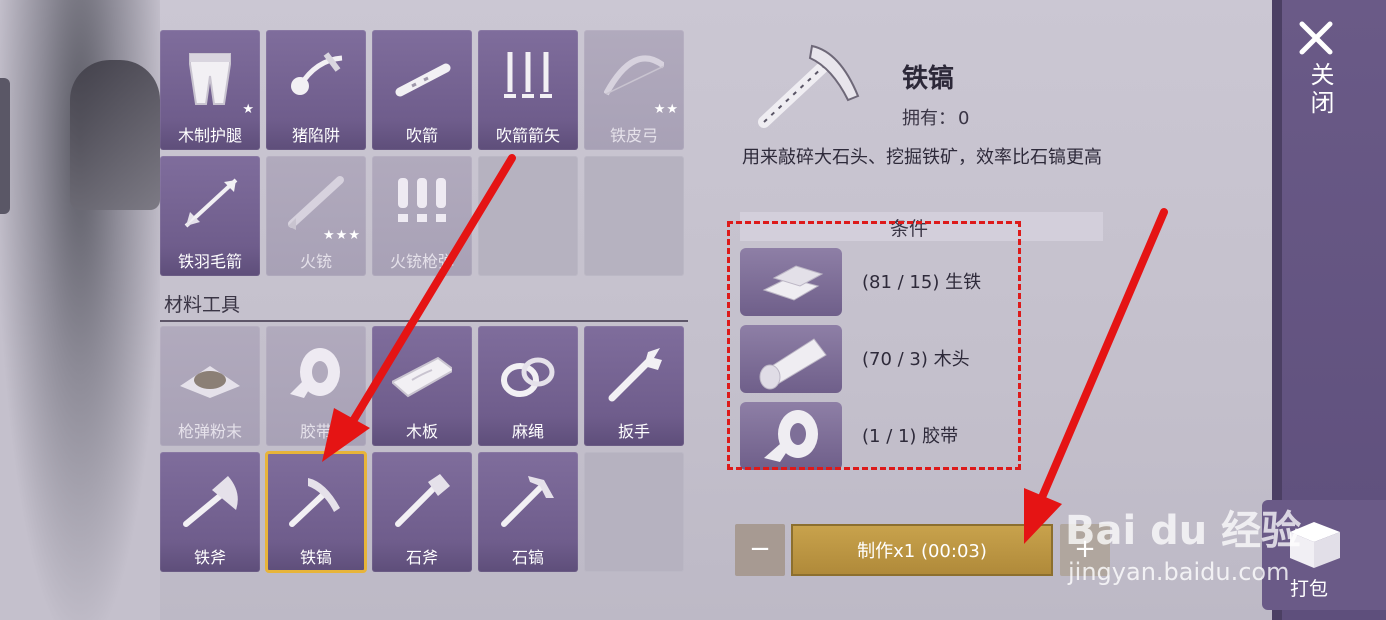 The image size is (1386, 620). Describe the element at coordinates (928, 79) in the screenshot. I see `item-name: 铁镐` at that location.